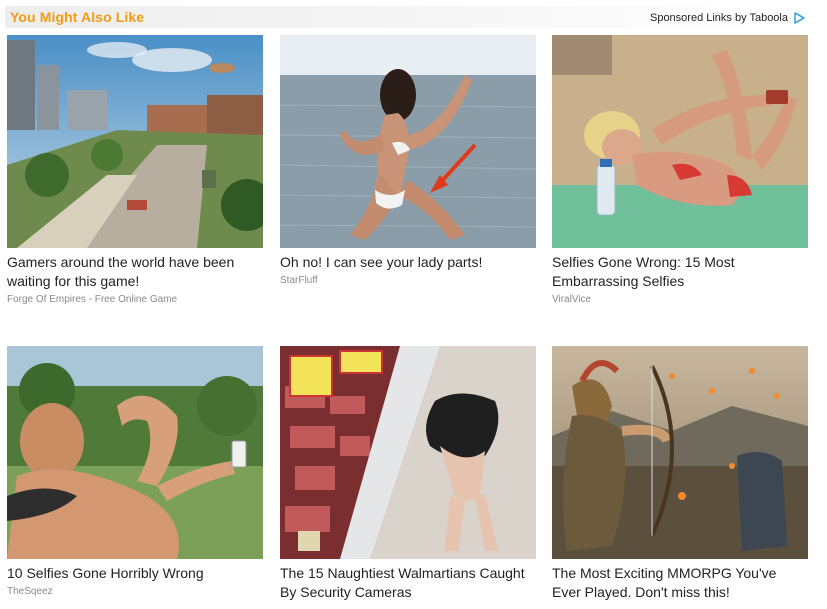 The height and width of the screenshot is (609, 827). Describe the element at coordinates (680, 300) in the screenshot. I see `card-source: ViralVice` at that location.